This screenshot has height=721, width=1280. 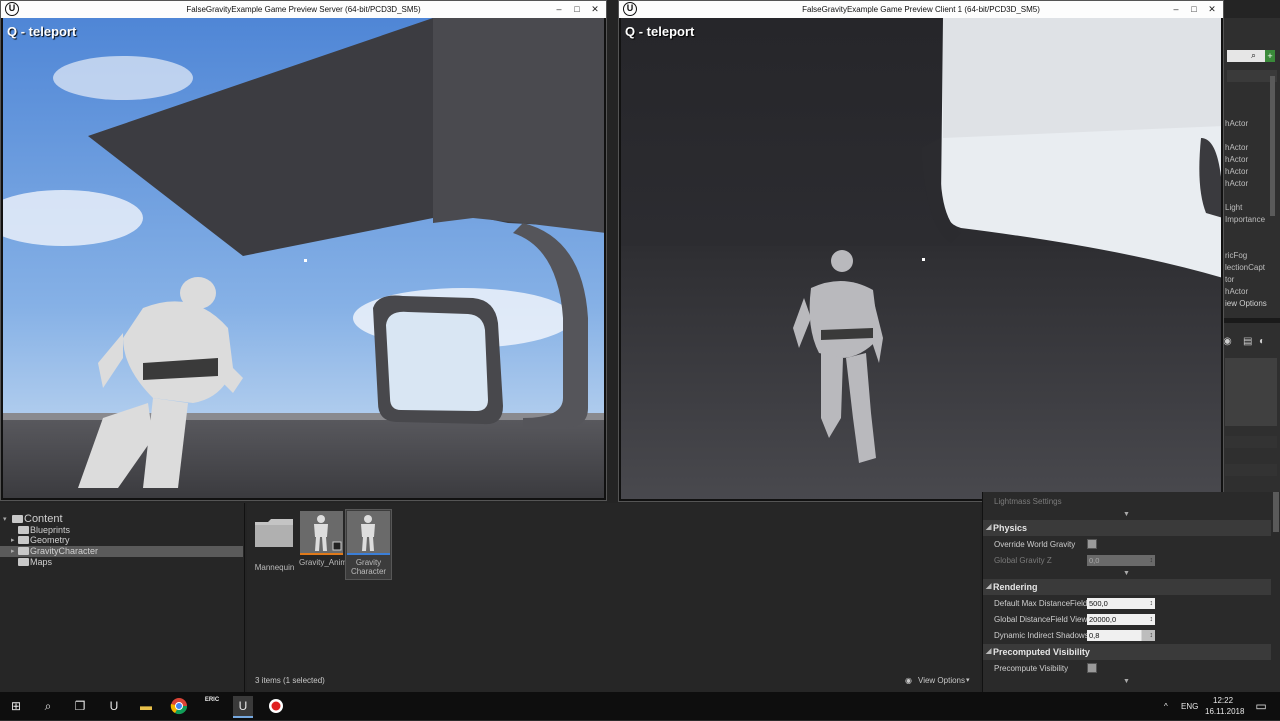 What do you see at coordinates (1127, 652) in the screenshot?
I see `precomputed-visibility-category: ◢ Precomputed Visibility` at bounding box center [1127, 652].